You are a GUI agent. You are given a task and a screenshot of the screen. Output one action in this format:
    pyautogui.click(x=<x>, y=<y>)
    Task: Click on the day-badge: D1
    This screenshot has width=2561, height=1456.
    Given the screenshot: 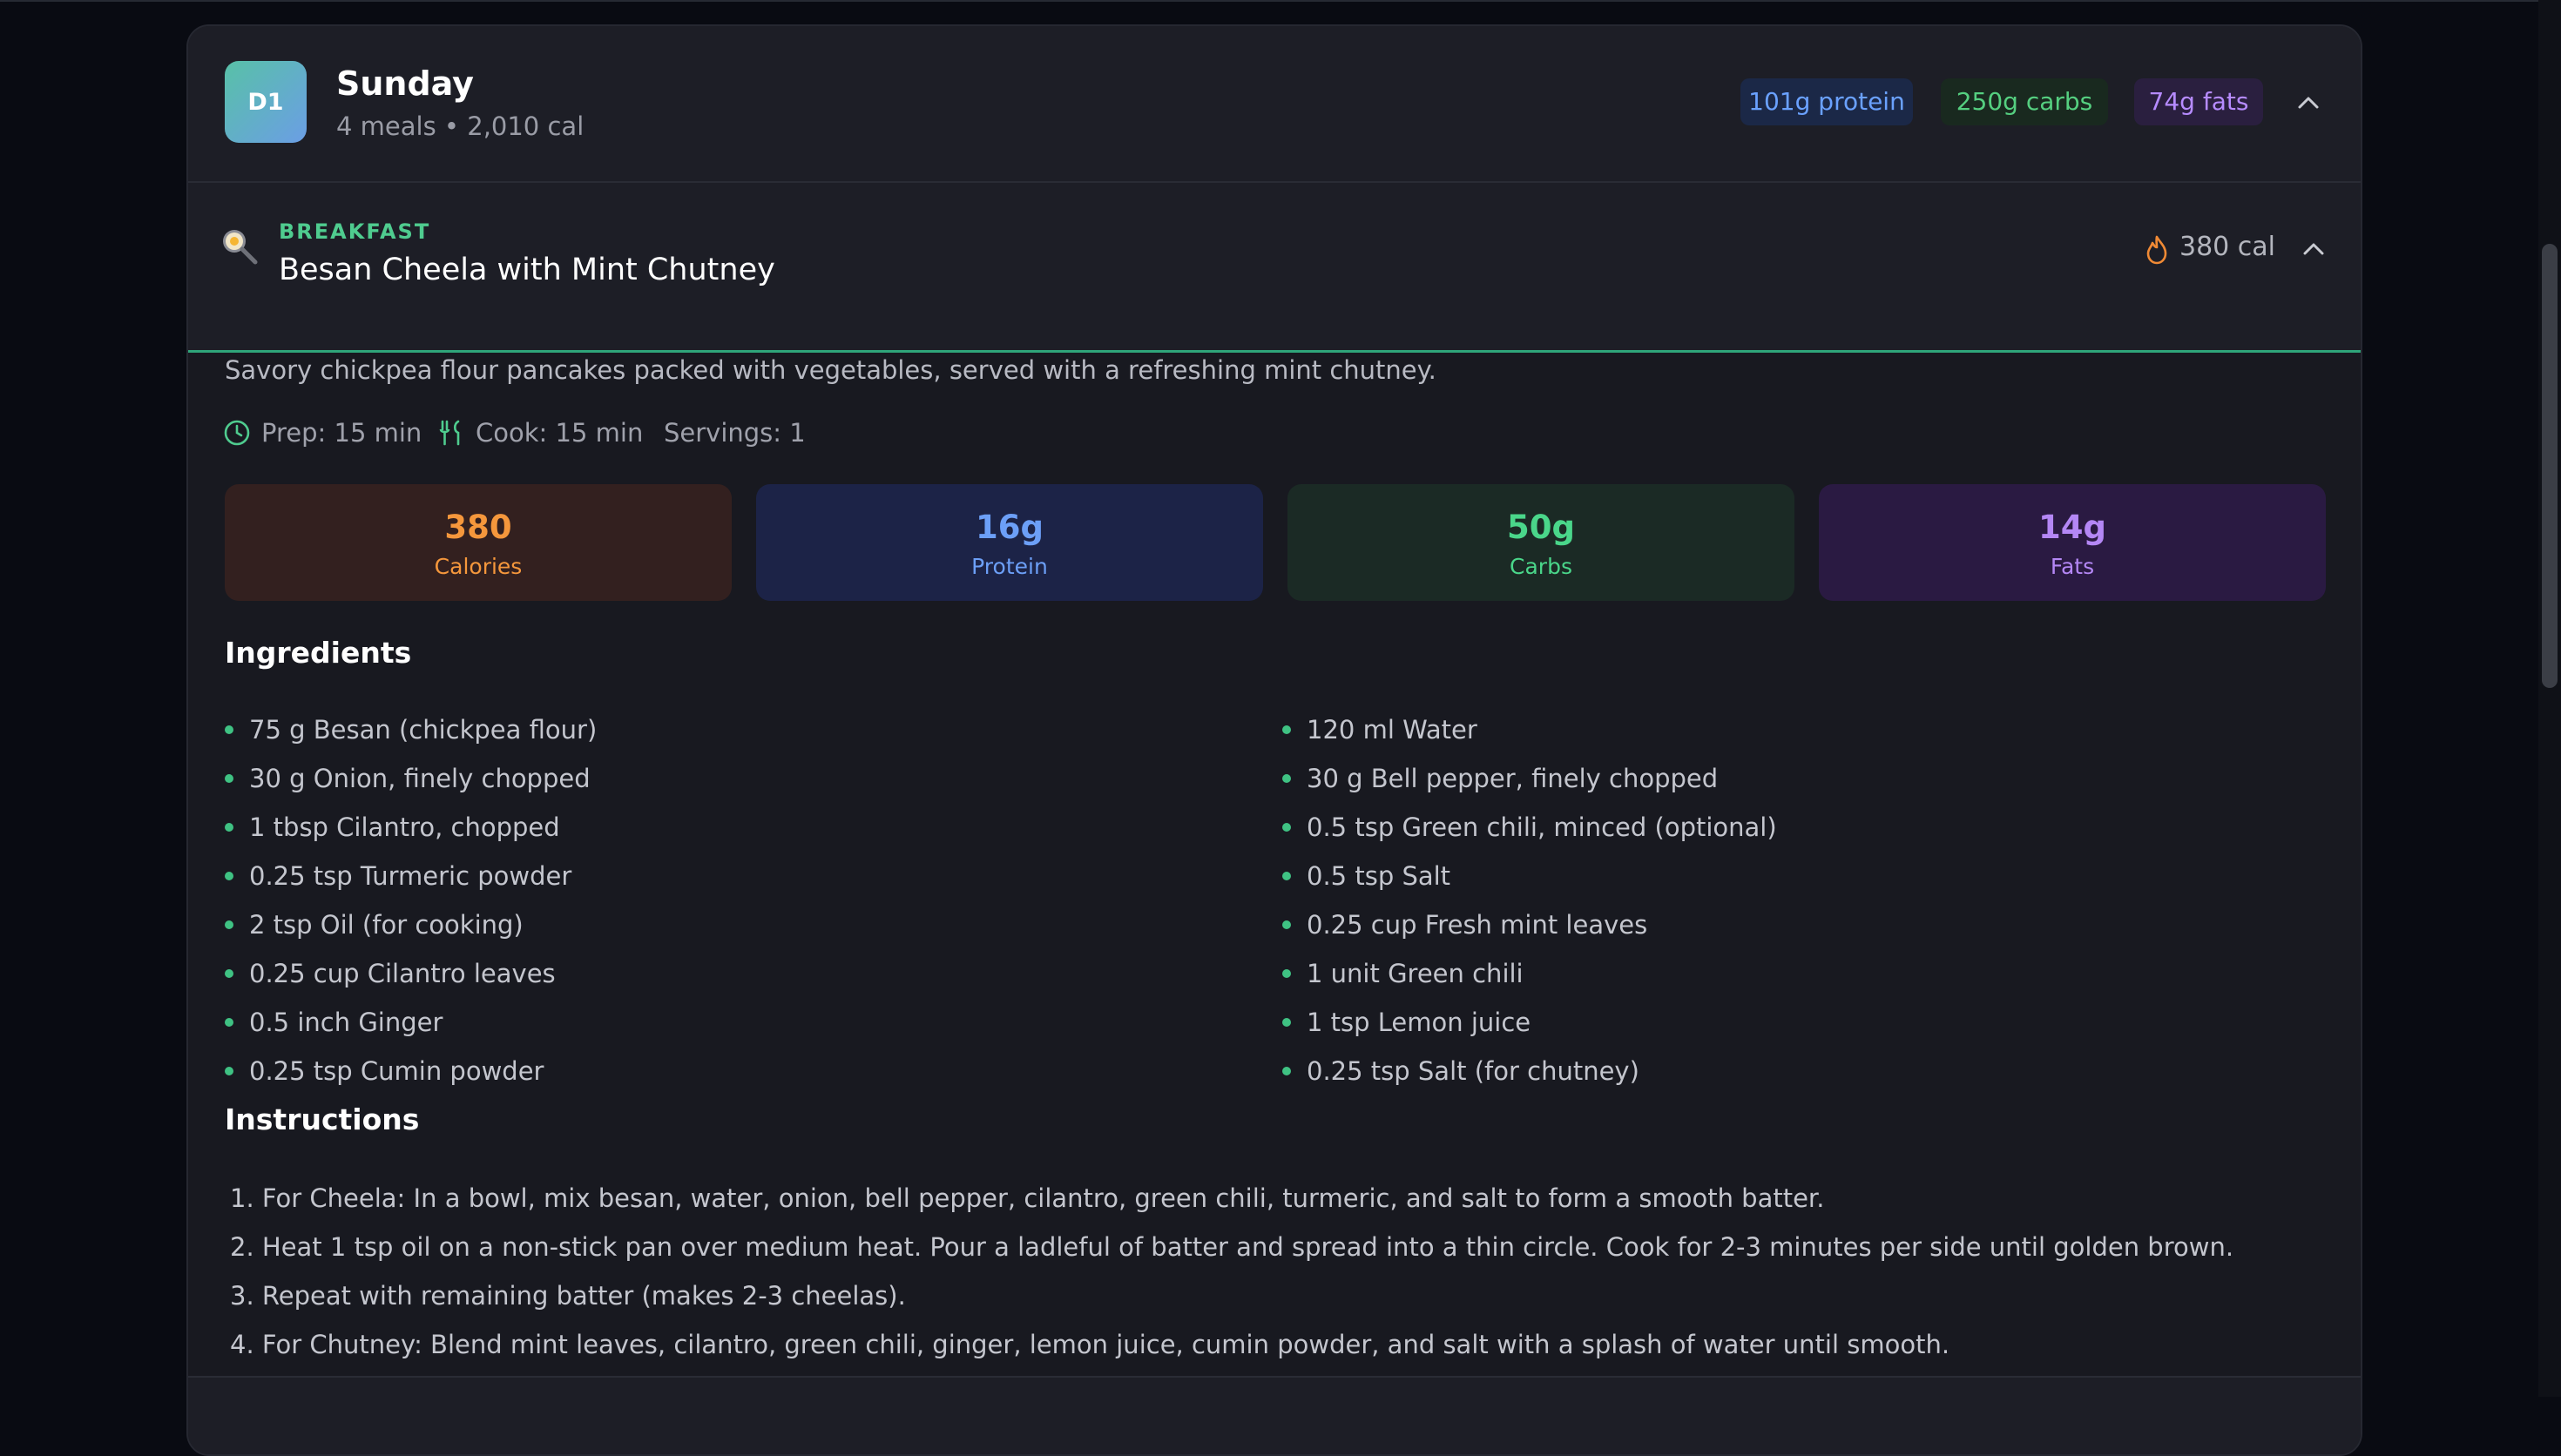 What is the action you would take?
    pyautogui.click(x=266, y=102)
    